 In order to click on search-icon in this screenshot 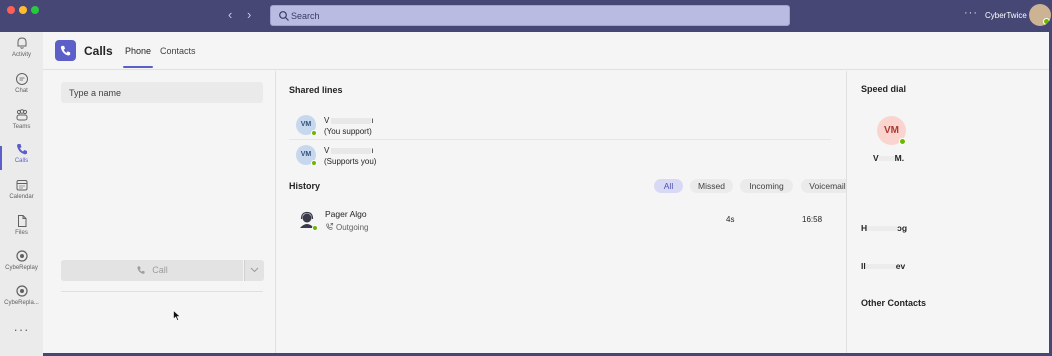, I will do `click(284, 16)`.